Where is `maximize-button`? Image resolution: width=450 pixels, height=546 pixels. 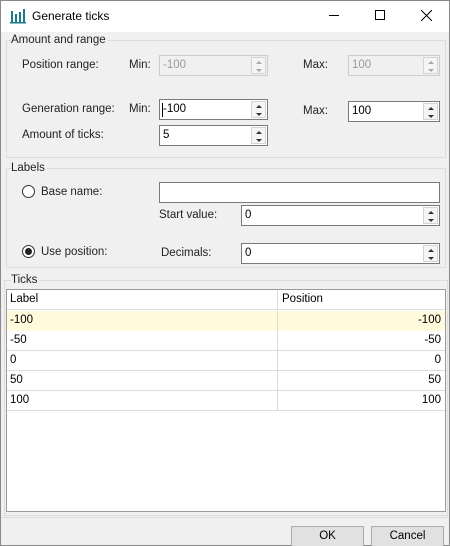 maximize-button is located at coordinates (380, 16).